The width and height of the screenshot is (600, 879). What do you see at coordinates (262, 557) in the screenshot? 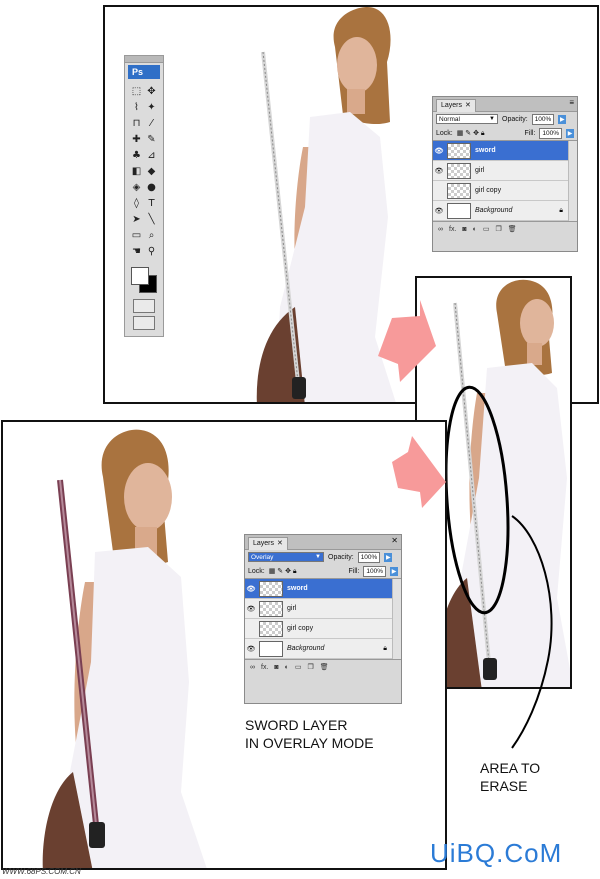
I see `blend-mode-value: Overlay` at bounding box center [262, 557].